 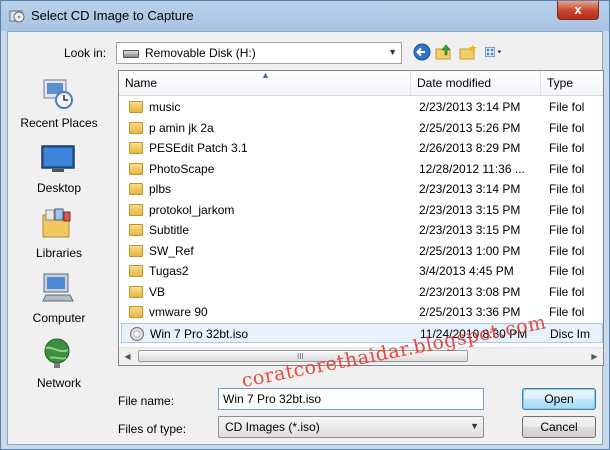 I want to click on computer-icon, so click(x=58, y=287).